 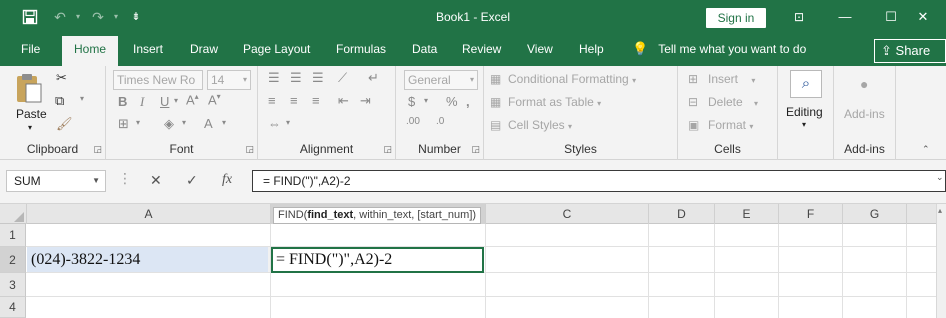 I want to click on ribbon-display-icon: ⊡, so click(x=799, y=17).